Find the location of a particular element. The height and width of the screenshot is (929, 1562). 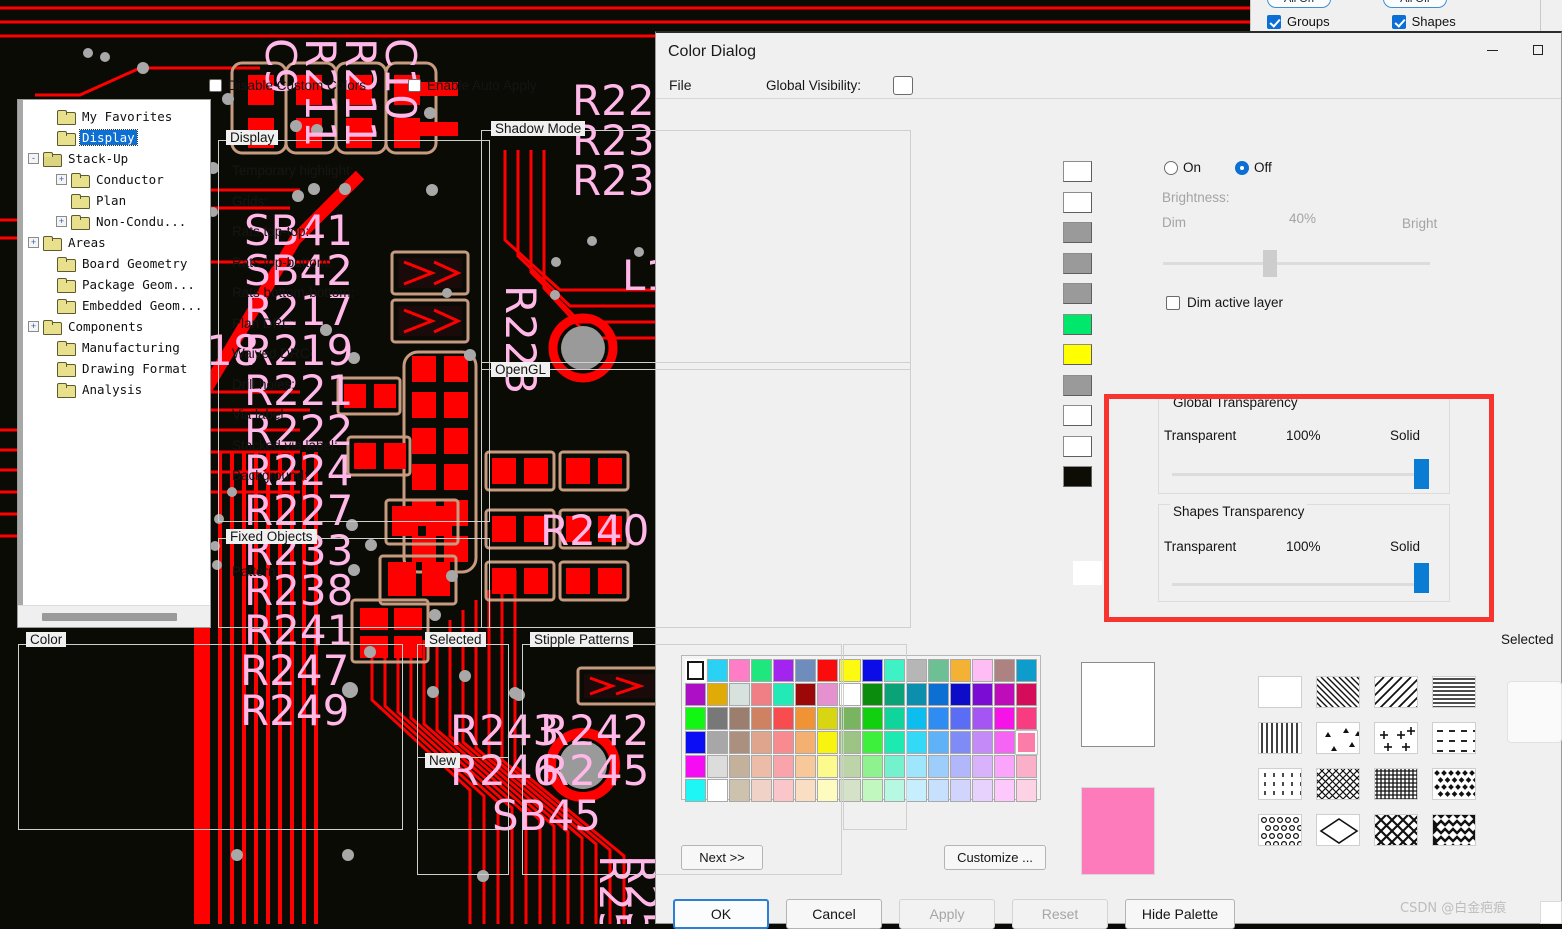

stipple-triangles is located at coordinates (1338, 738).